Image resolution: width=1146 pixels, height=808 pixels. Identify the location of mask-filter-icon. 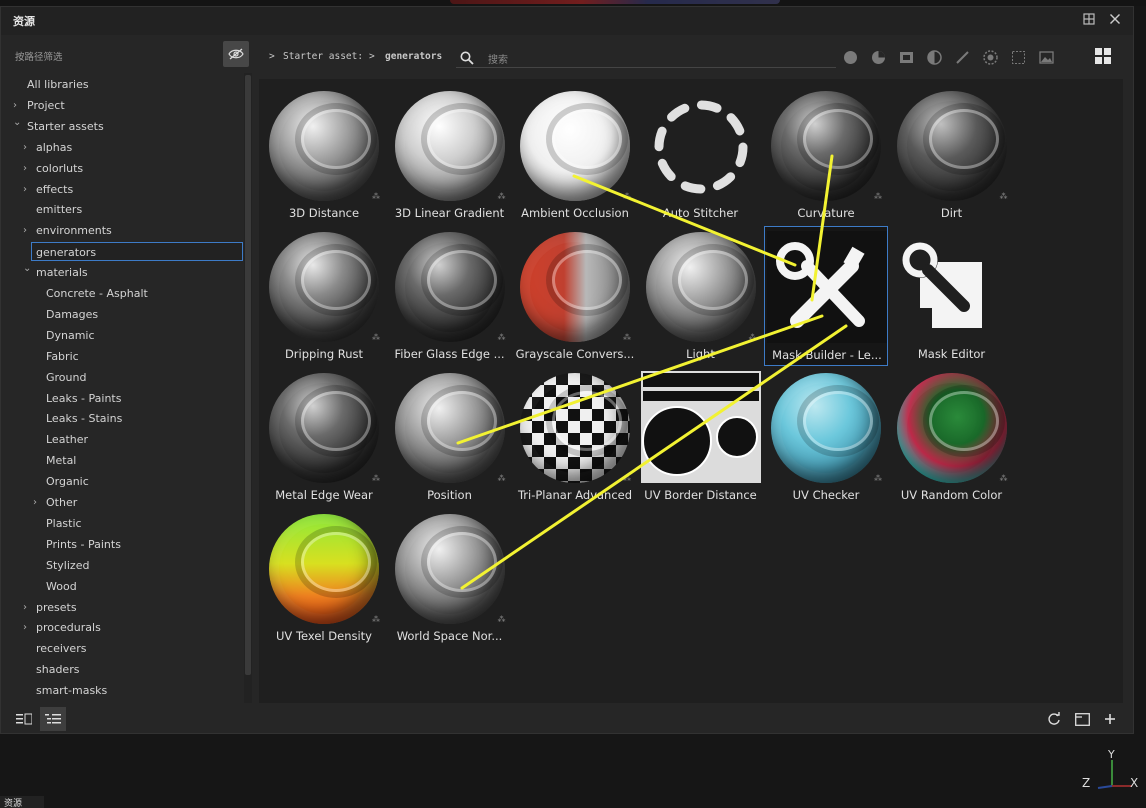
(934, 57).